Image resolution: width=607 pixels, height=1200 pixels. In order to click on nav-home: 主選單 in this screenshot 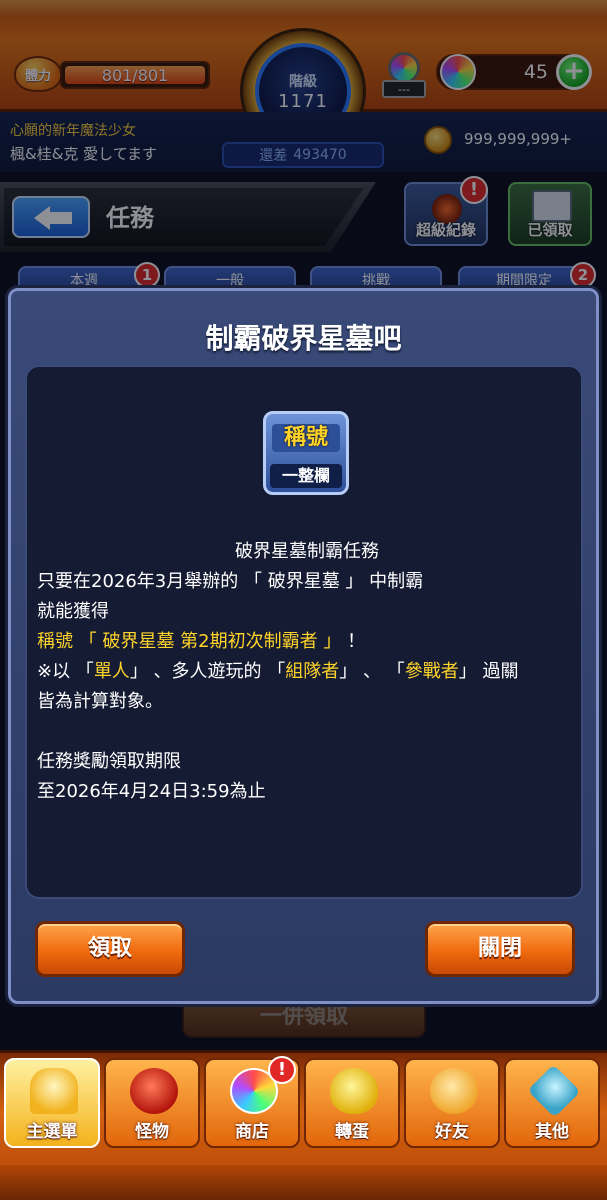, I will do `click(52, 1103)`.